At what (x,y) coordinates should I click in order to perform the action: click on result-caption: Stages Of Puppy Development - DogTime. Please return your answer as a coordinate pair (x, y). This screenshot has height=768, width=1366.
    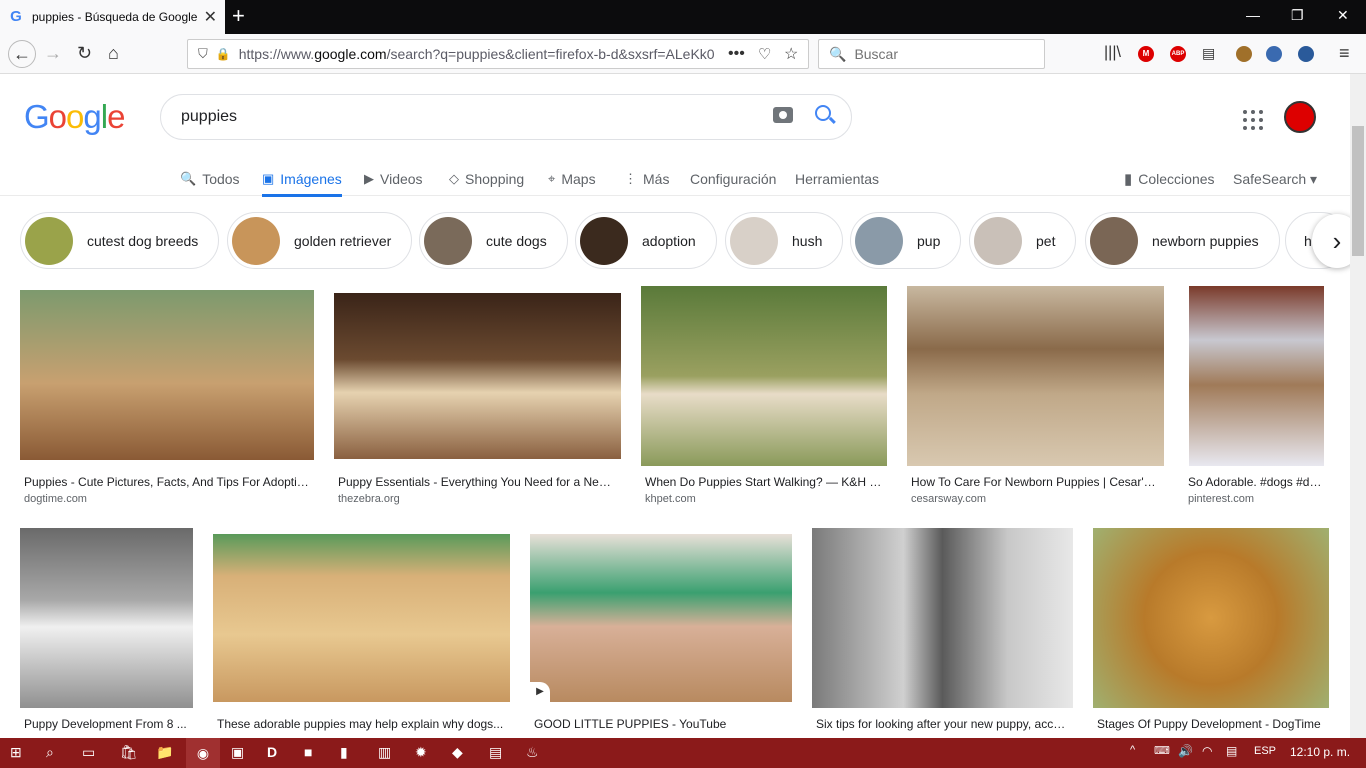
    Looking at the image, I should click on (1213, 724).